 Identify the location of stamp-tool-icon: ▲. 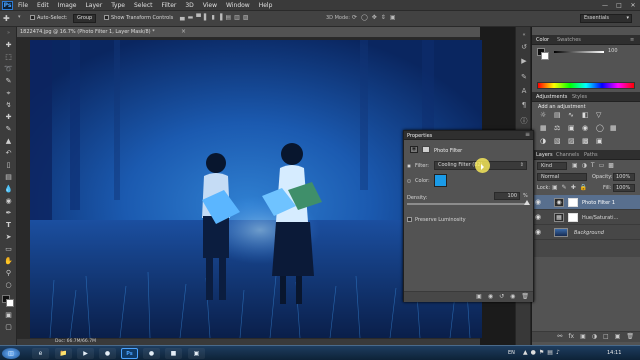
(8, 141).